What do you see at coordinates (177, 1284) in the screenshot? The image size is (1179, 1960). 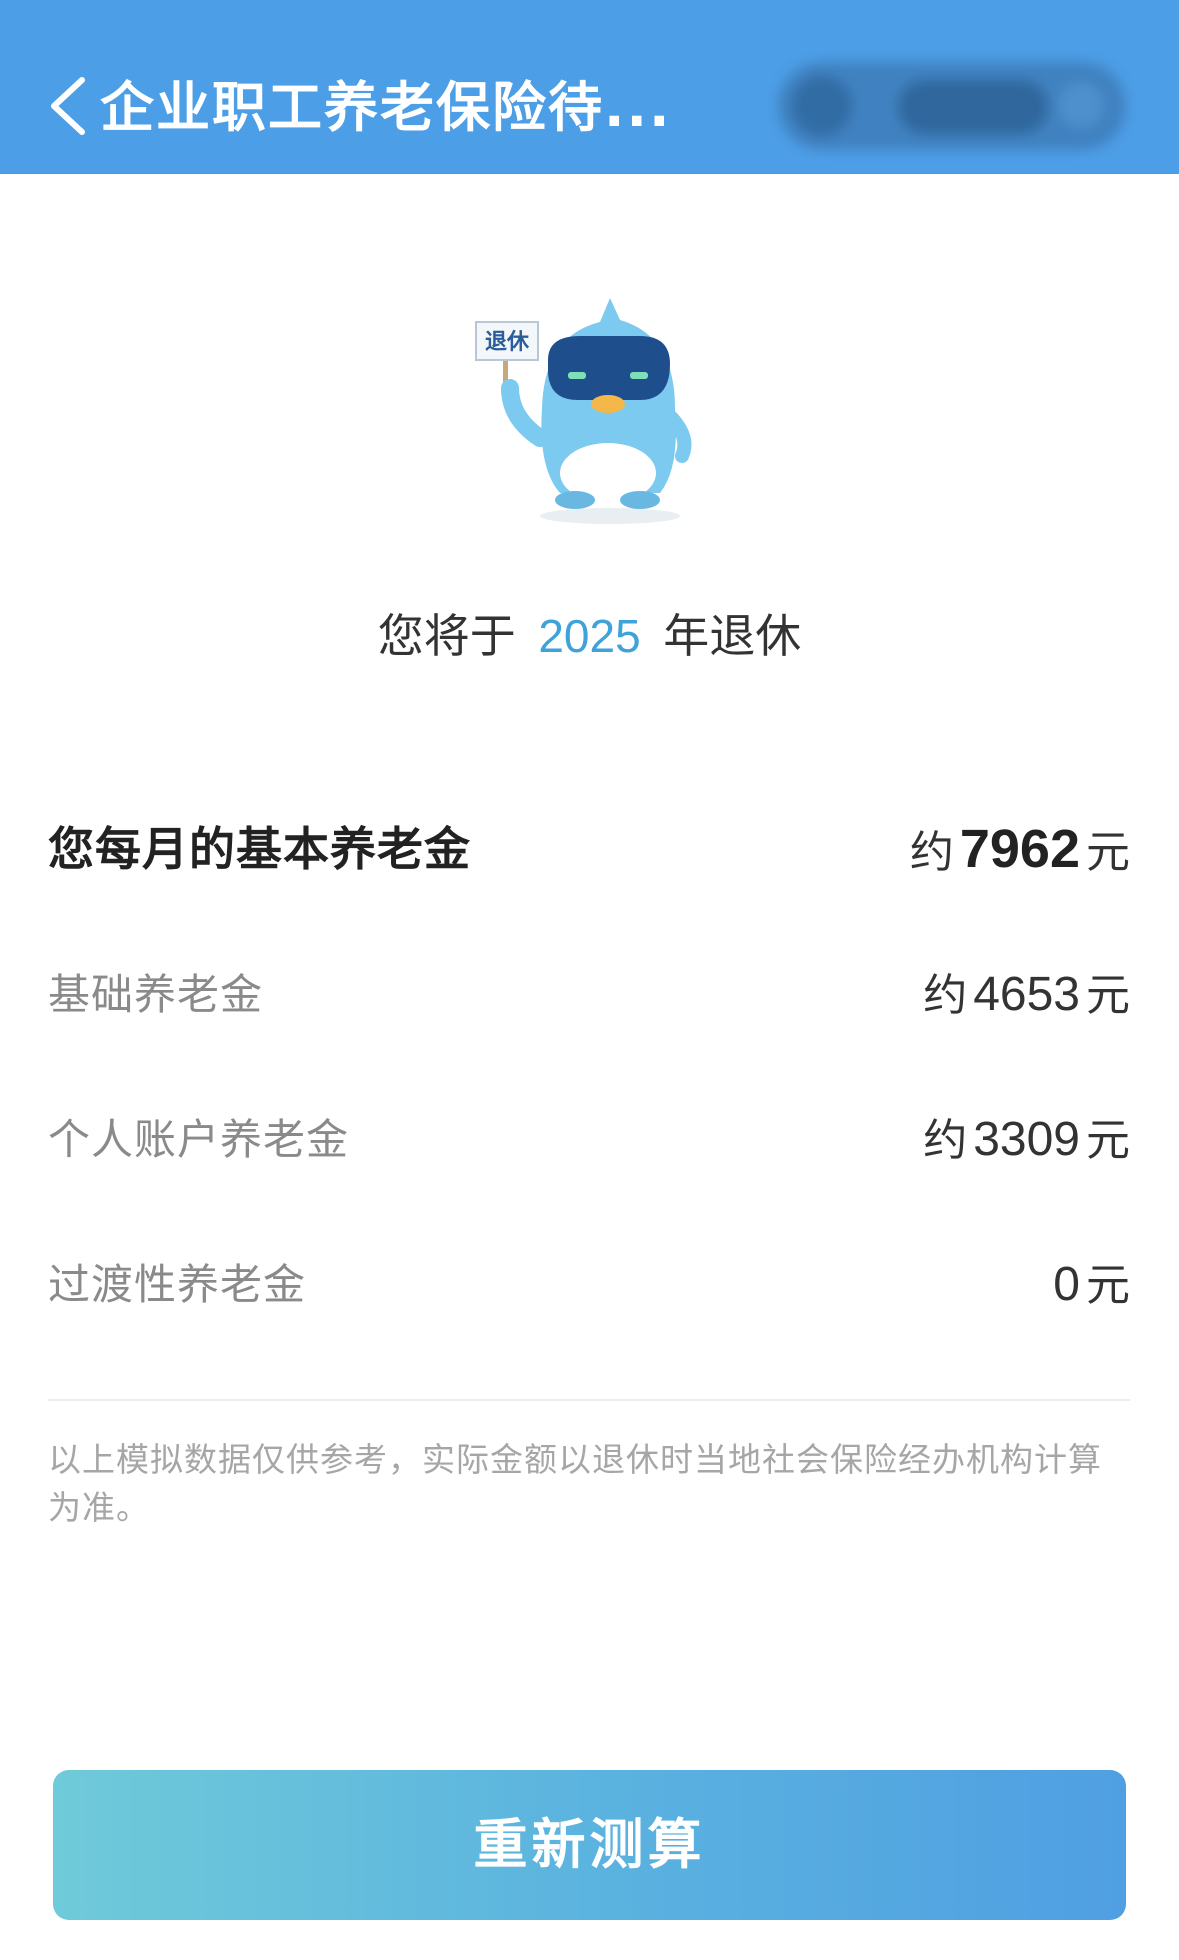 I see `transitional-pension-label: 过渡性养老金` at bounding box center [177, 1284].